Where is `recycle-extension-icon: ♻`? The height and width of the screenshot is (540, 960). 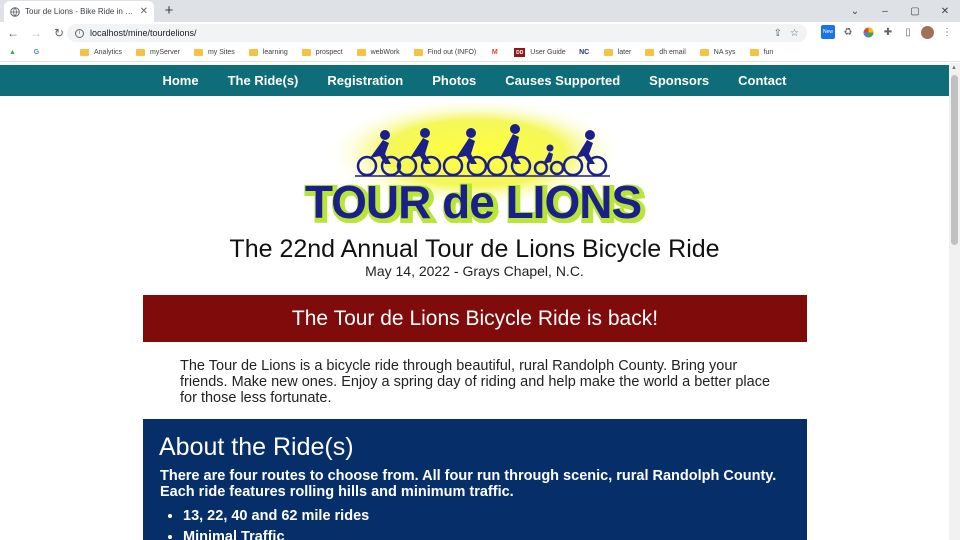 recycle-extension-icon: ♻ is located at coordinates (848, 32).